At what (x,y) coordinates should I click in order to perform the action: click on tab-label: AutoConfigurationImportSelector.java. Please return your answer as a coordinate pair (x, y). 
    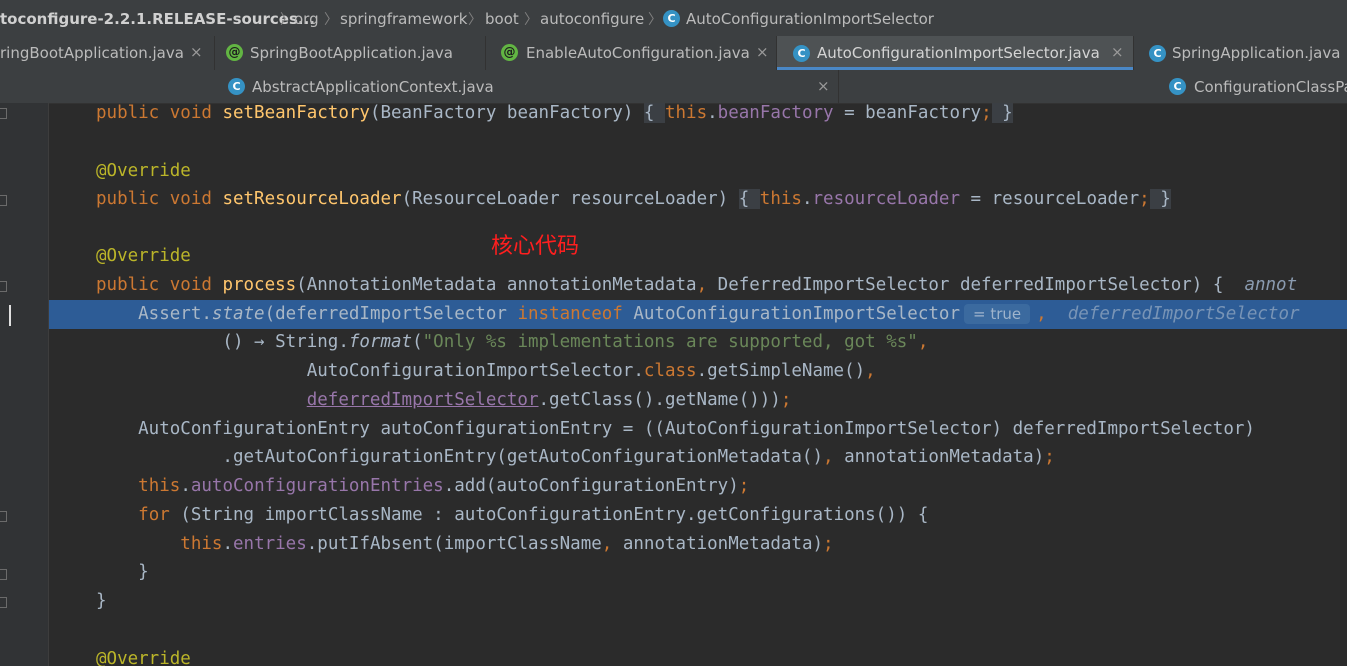
    Looking at the image, I should click on (958, 53).